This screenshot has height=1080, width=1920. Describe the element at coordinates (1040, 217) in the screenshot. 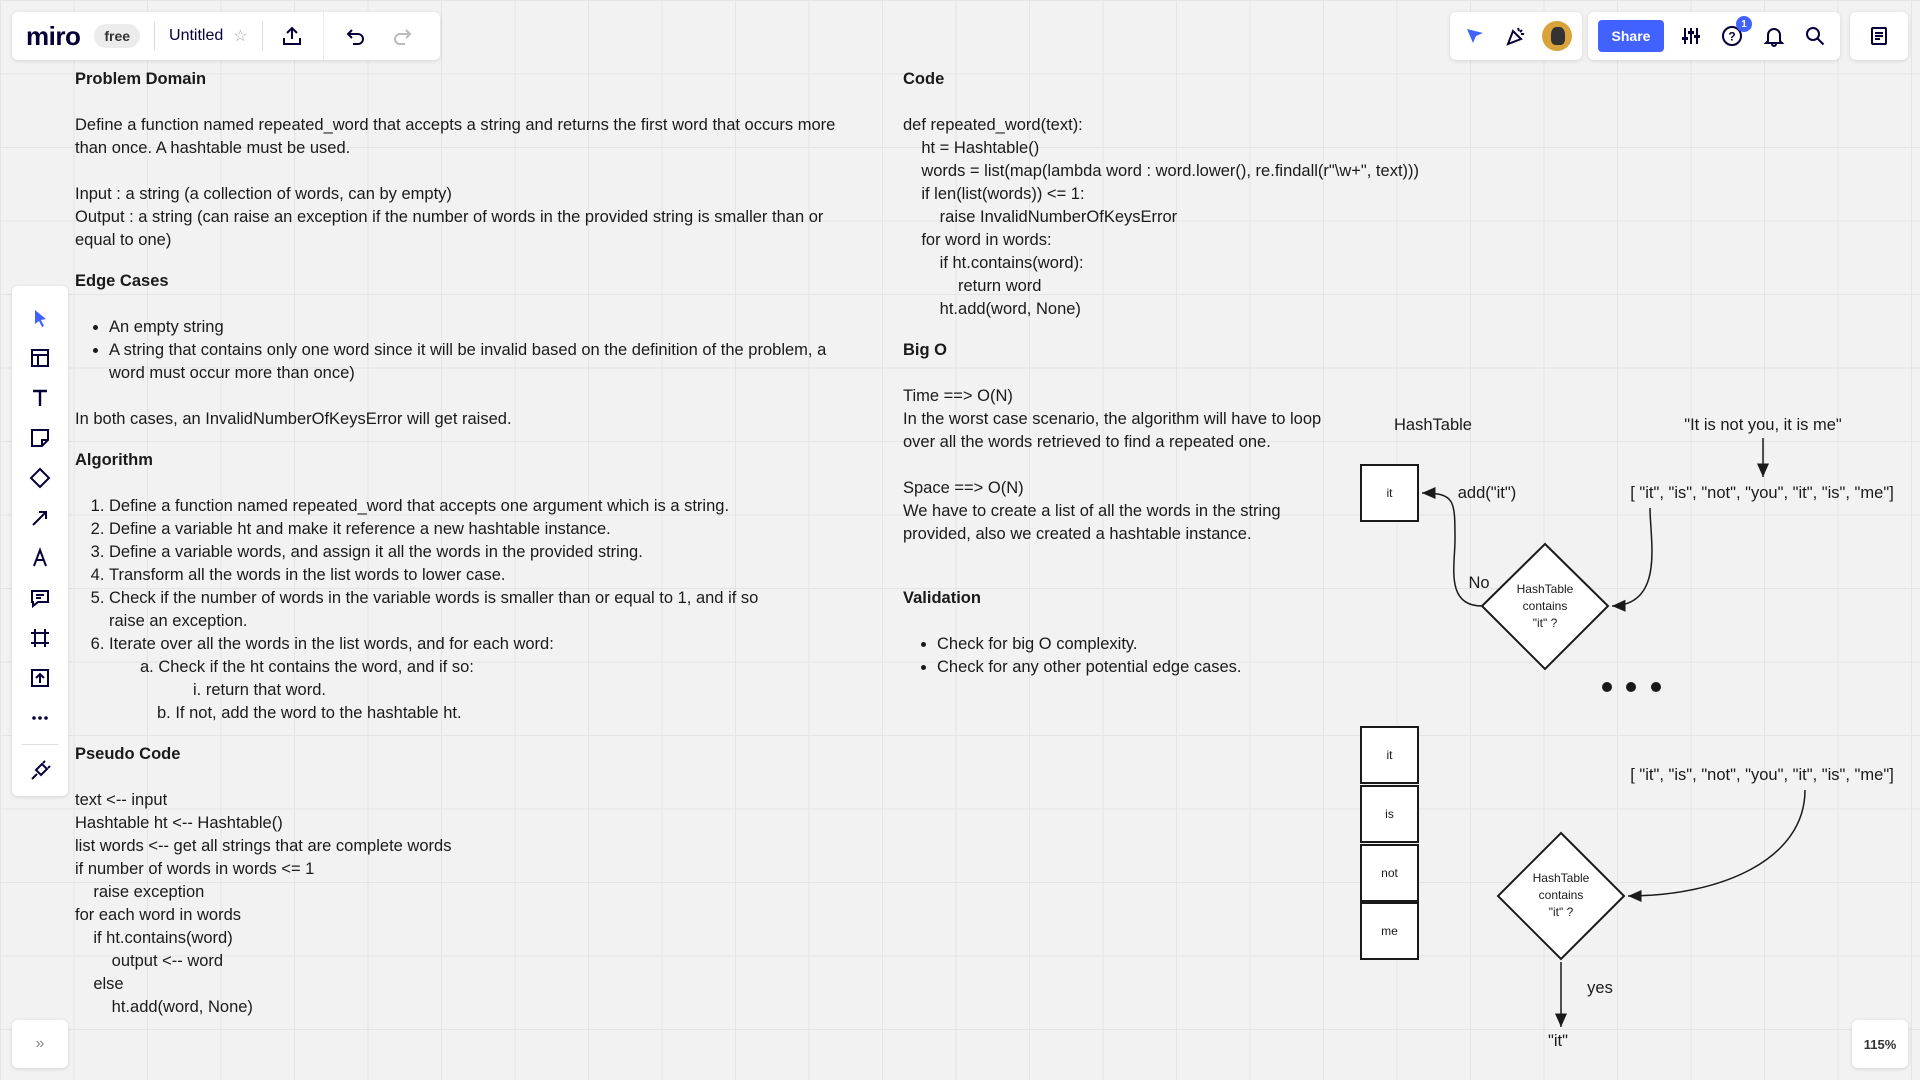

I see `code-line: raise InvalidNumberOfKeysError` at that location.